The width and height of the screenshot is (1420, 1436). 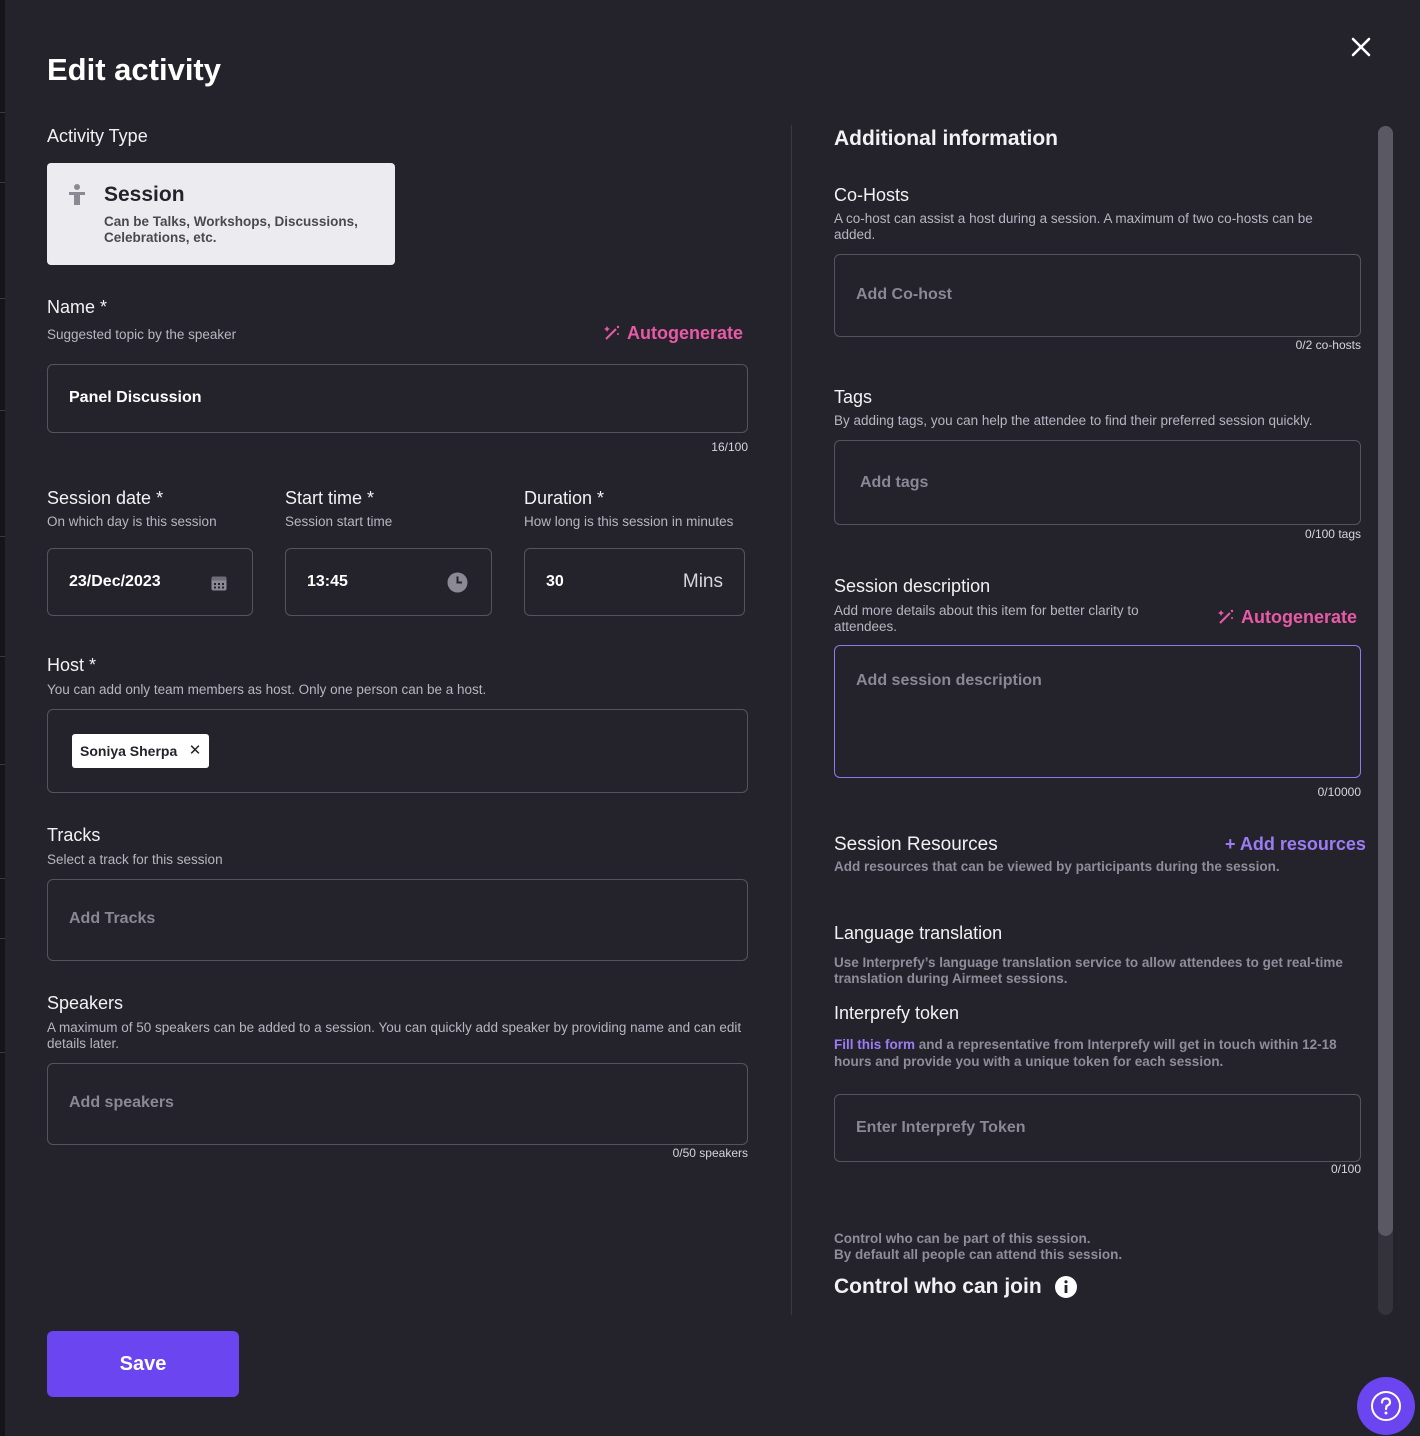 What do you see at coordinates (872, 195) in the screenshot?
I see `cohosts-label: Co-Hosts` at bounding box center [872, 195].